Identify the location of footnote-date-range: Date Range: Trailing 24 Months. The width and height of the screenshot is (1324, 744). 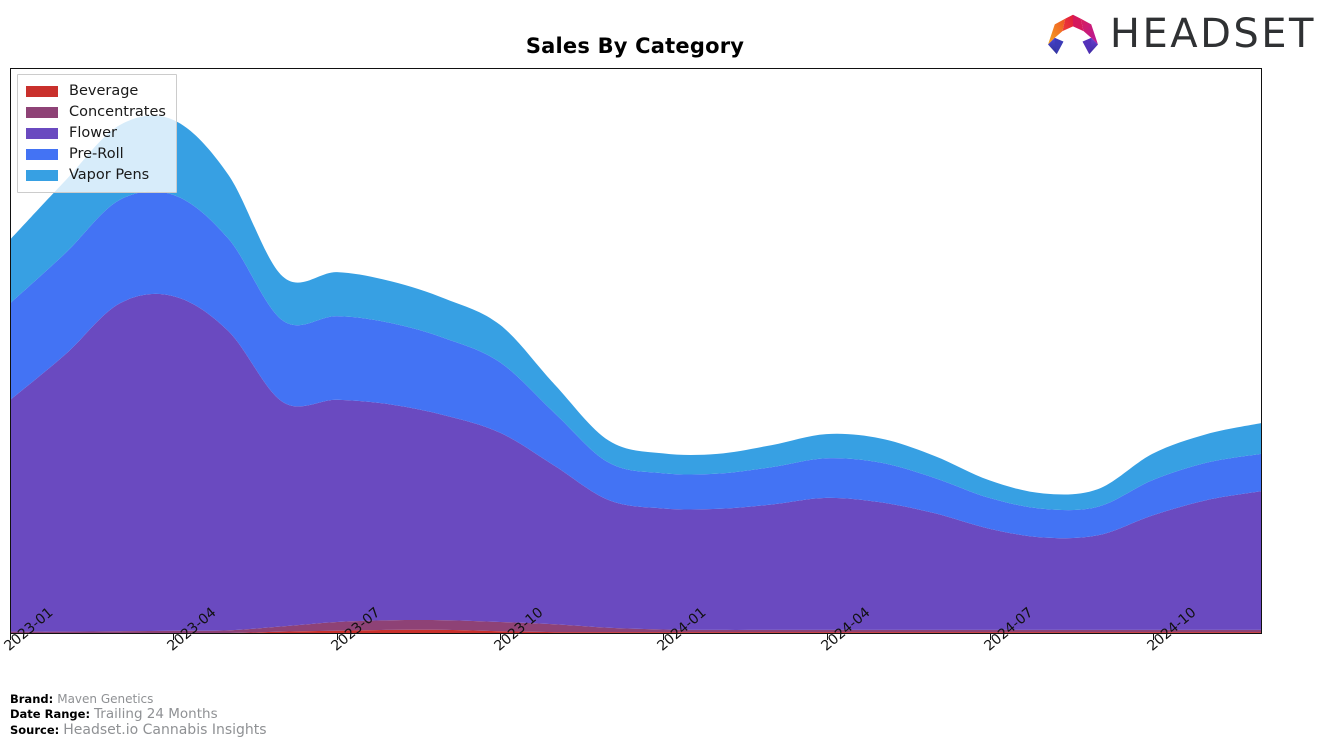
(360, 714).